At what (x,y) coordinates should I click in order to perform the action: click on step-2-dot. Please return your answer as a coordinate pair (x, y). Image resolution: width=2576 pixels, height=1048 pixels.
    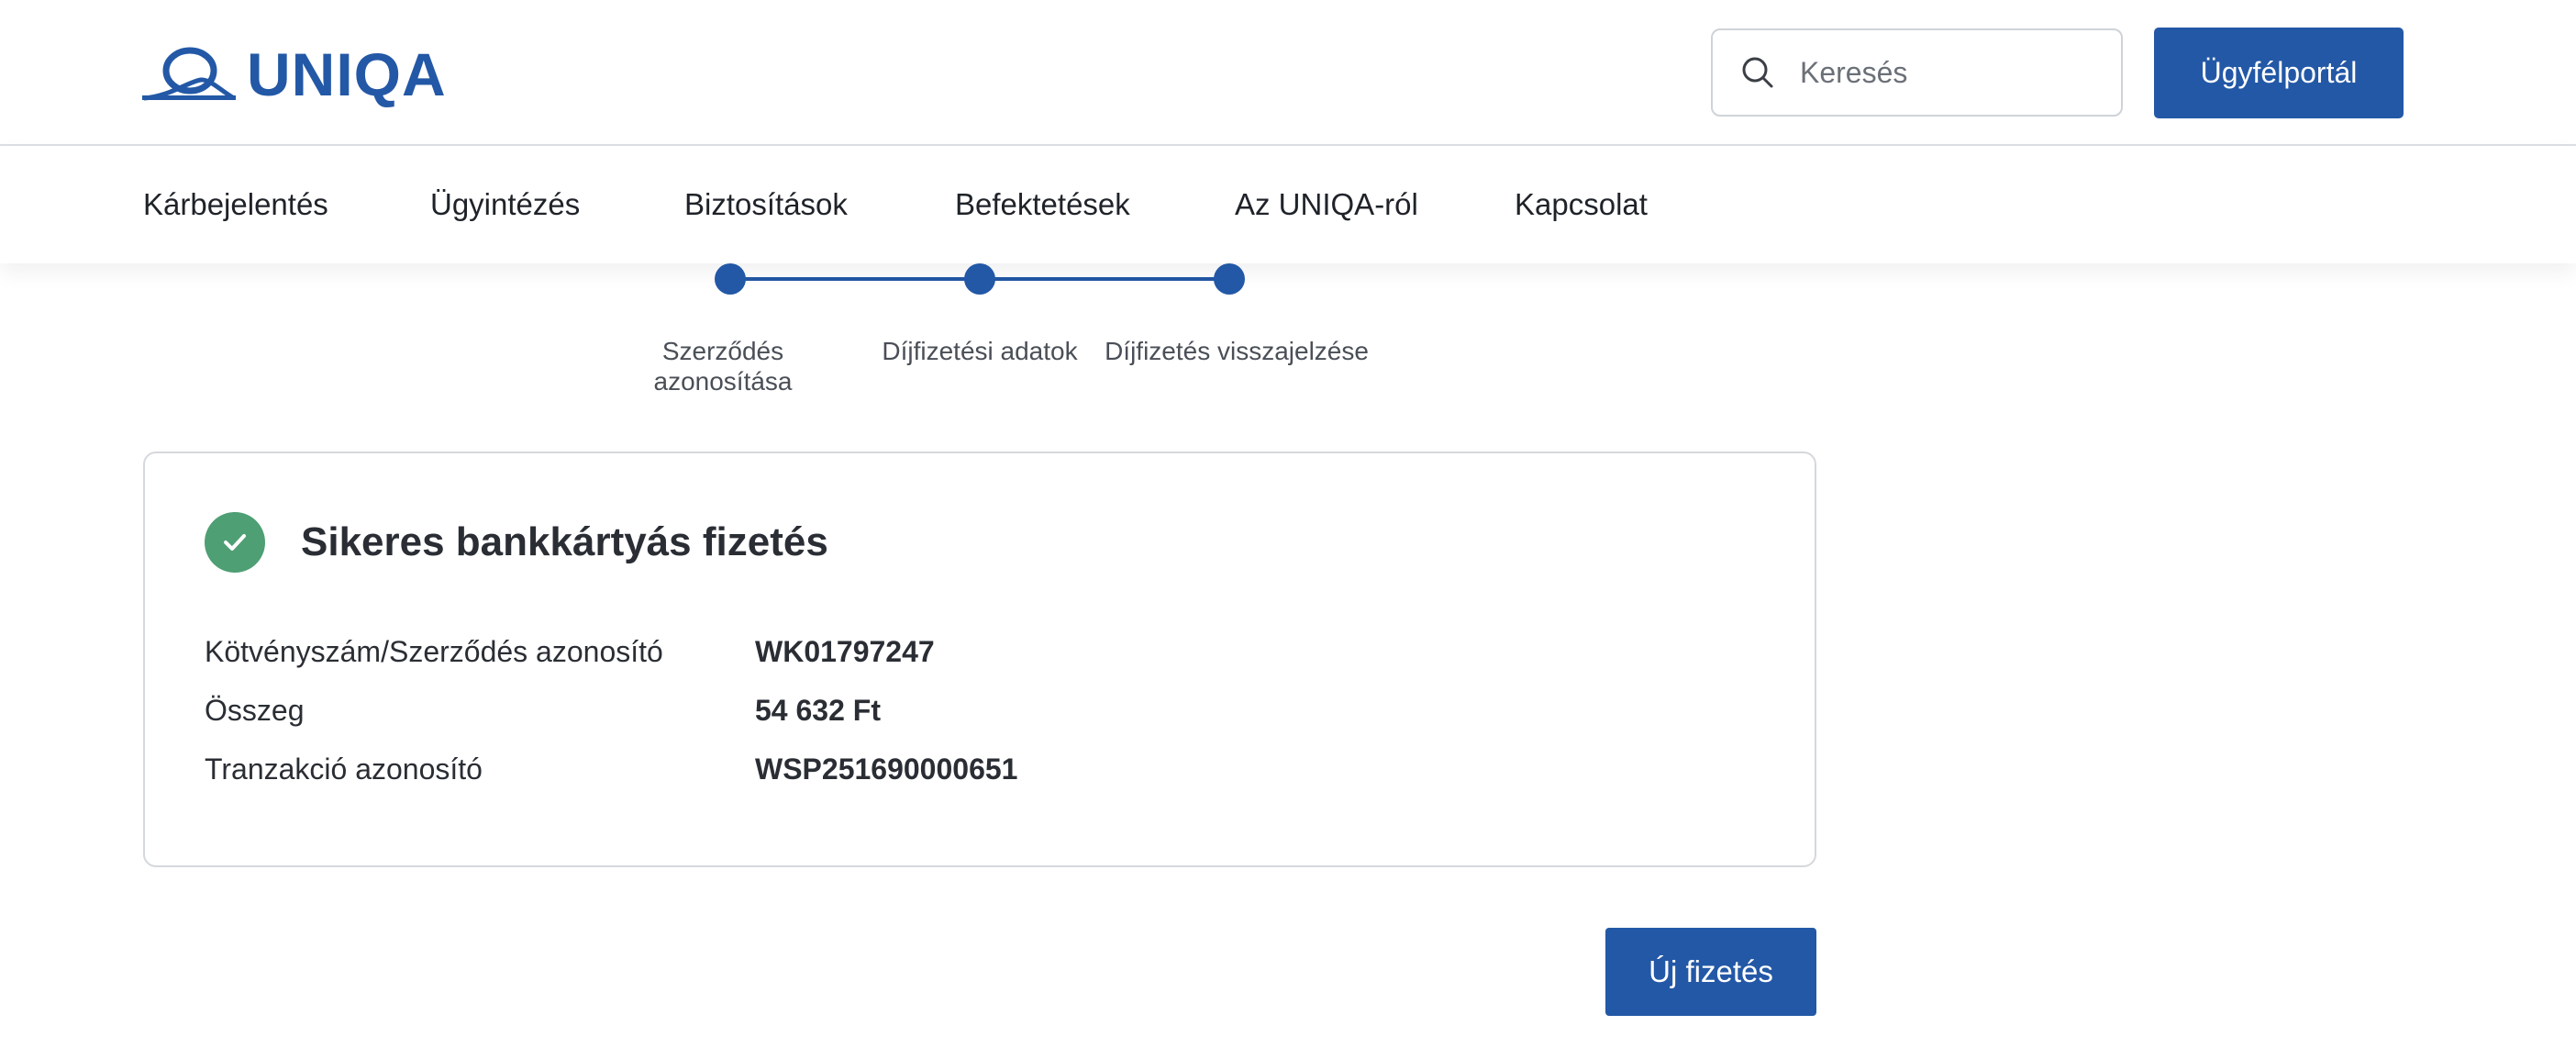
    Looking at the image, I should click on (979, 279).